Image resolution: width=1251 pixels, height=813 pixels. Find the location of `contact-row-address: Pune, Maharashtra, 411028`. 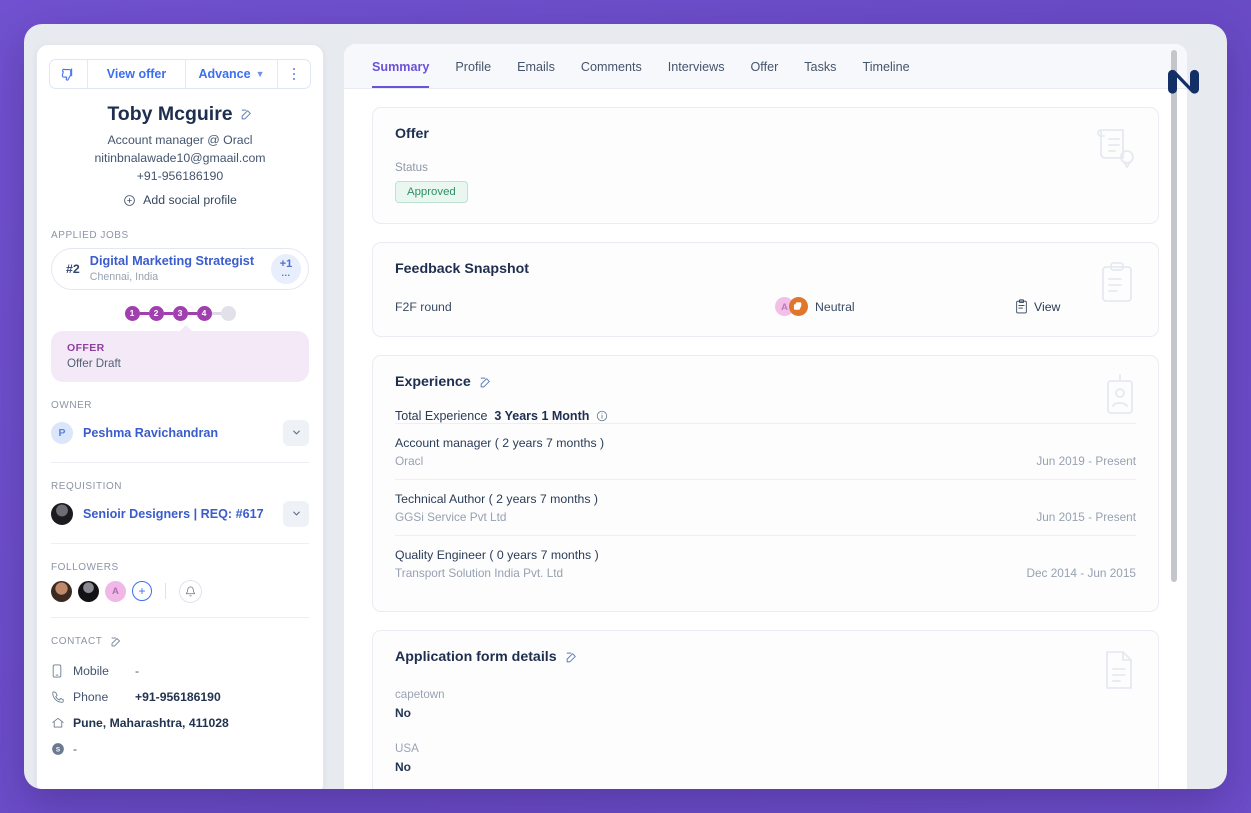

contact-row-address: Pune, Maharashtra, 411028 is located at coordinates (180, 723).